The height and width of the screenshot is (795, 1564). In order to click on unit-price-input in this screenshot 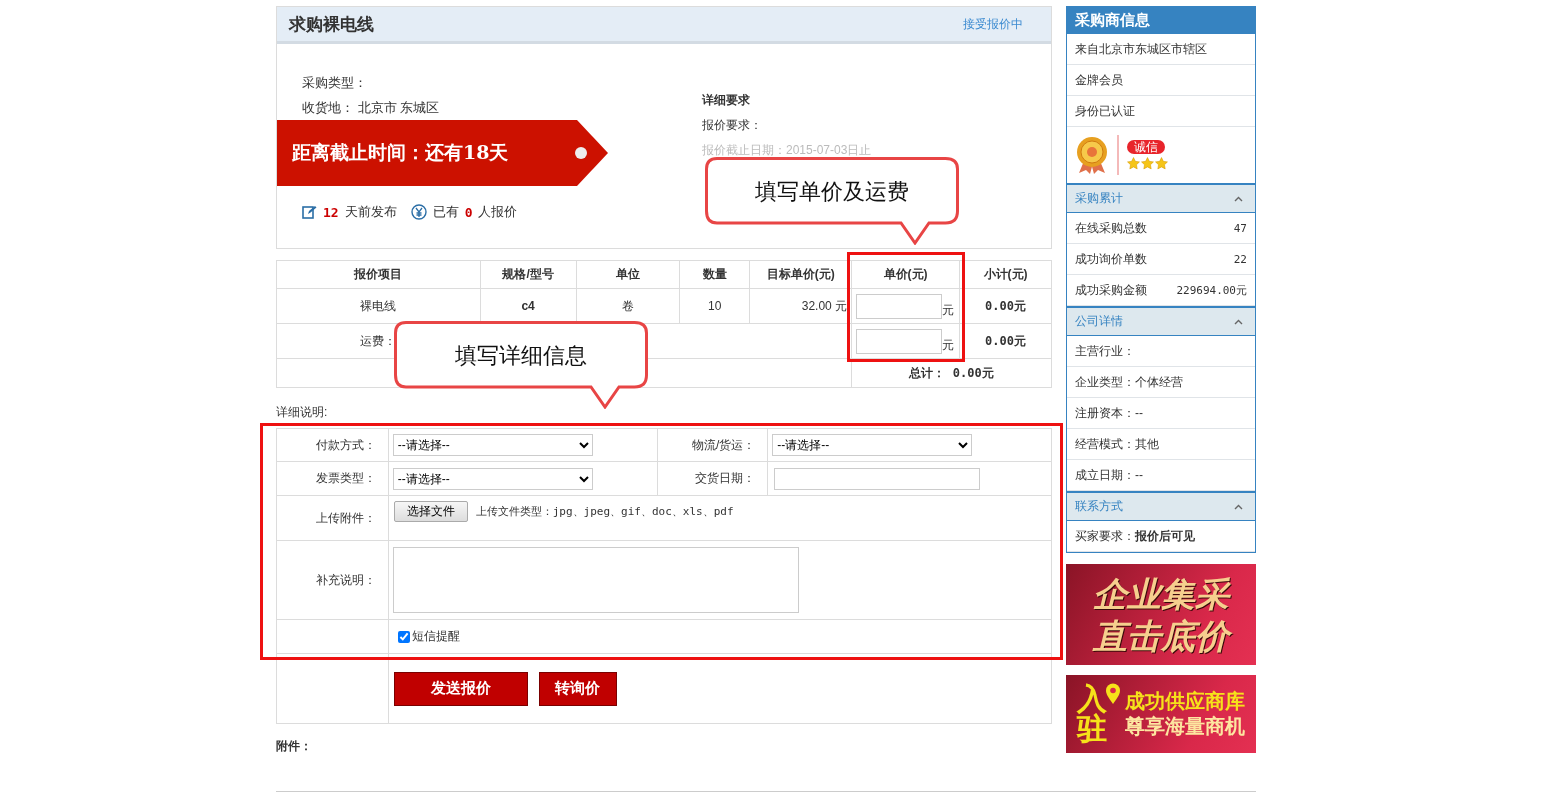, I will do `click(899, 306)`.